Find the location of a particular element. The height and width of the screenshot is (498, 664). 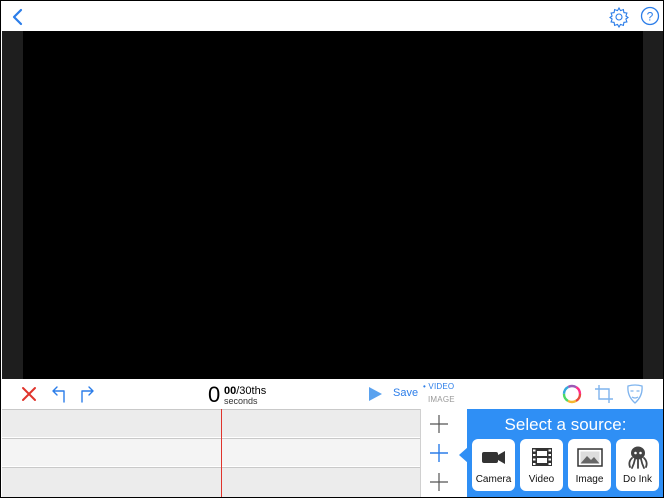

time-unit-label: seconds is located at coordinates (241, 401).